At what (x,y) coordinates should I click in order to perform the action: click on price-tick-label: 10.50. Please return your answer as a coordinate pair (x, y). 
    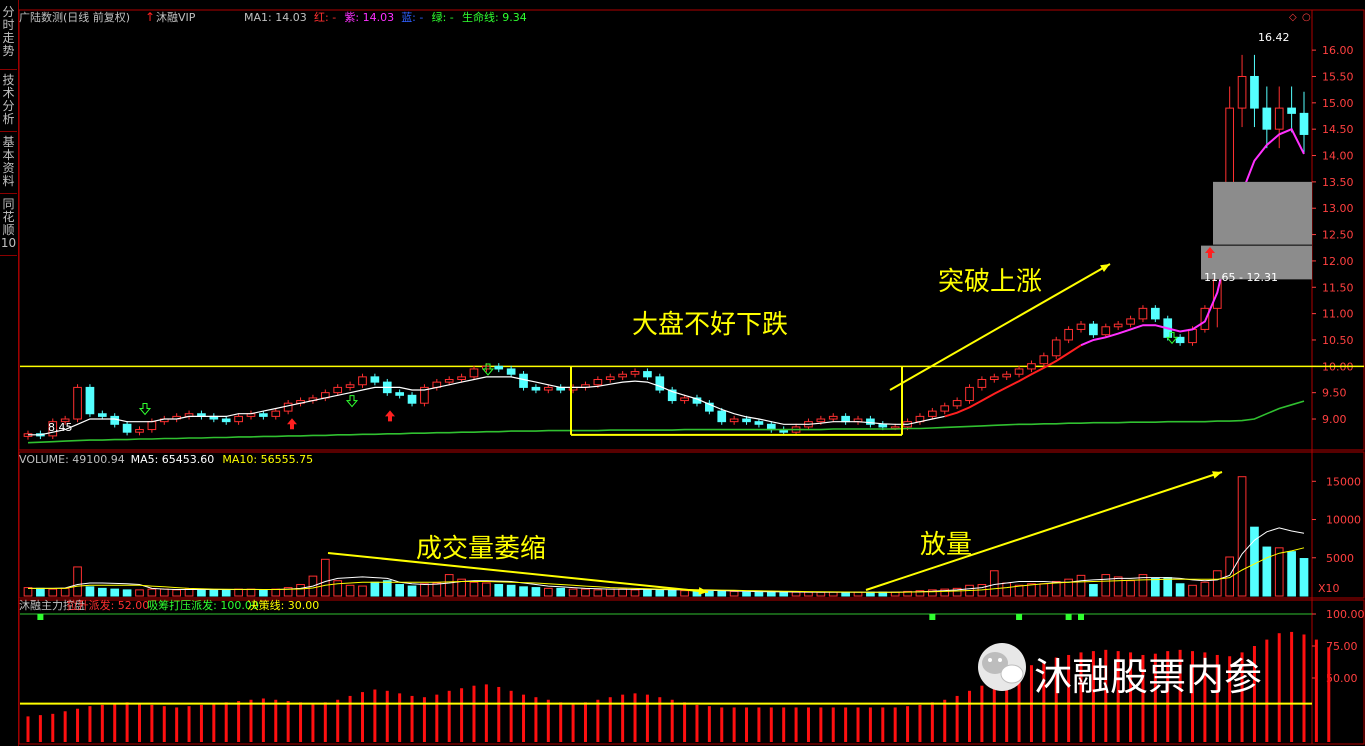
    Looking at the image, I should click on (1338, 340).